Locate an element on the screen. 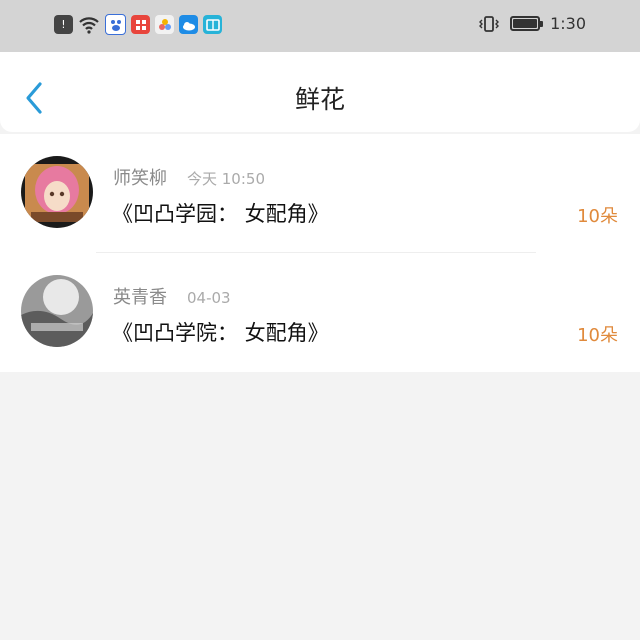 The image size is (640, 640). row-meta: 英青香 04-03 is located at coordinates (172, 296).